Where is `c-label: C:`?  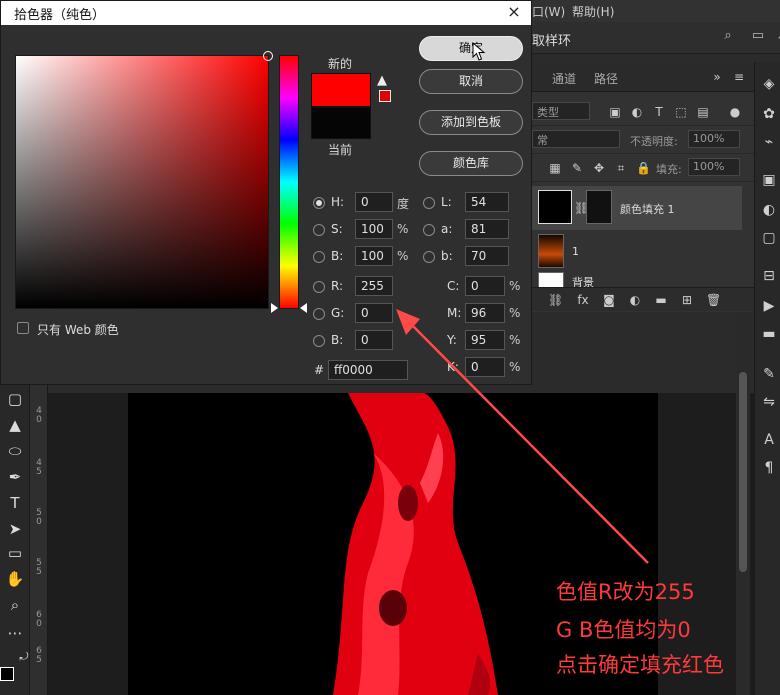 c-label: C: is located at coordinates (453, 286).